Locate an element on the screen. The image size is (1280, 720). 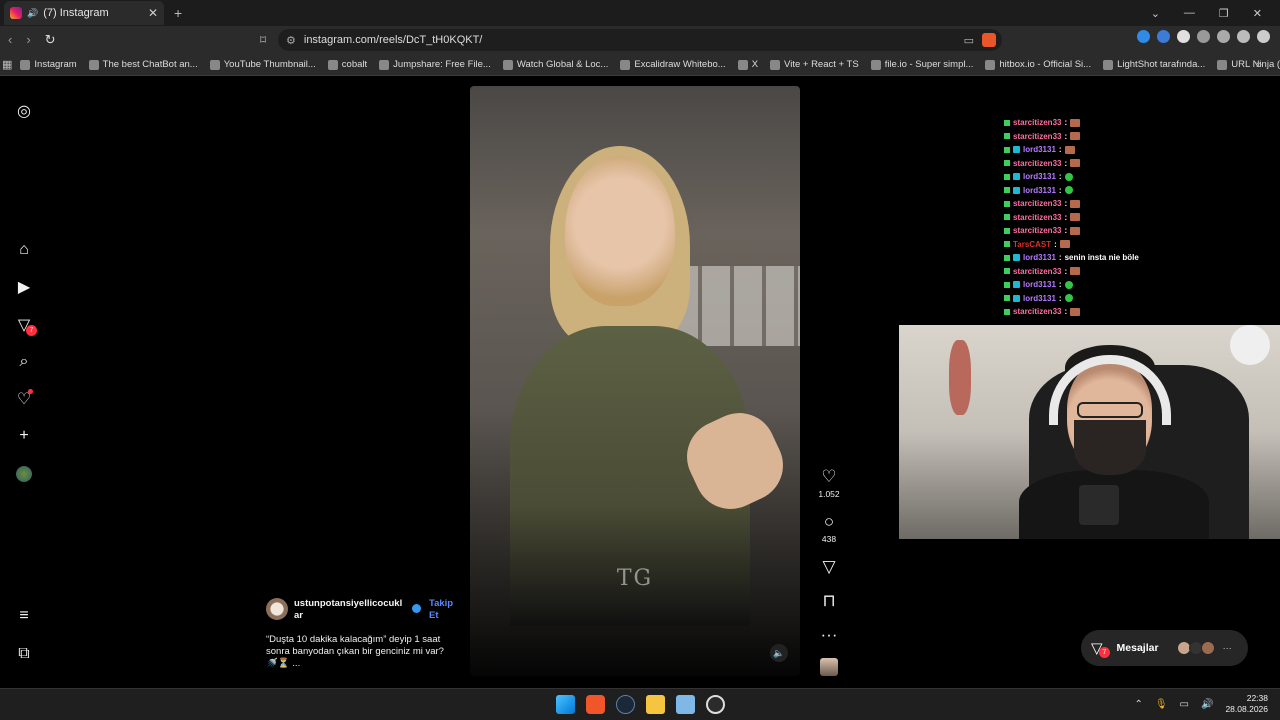
shield-icon is located at coordinates (1243, 36).